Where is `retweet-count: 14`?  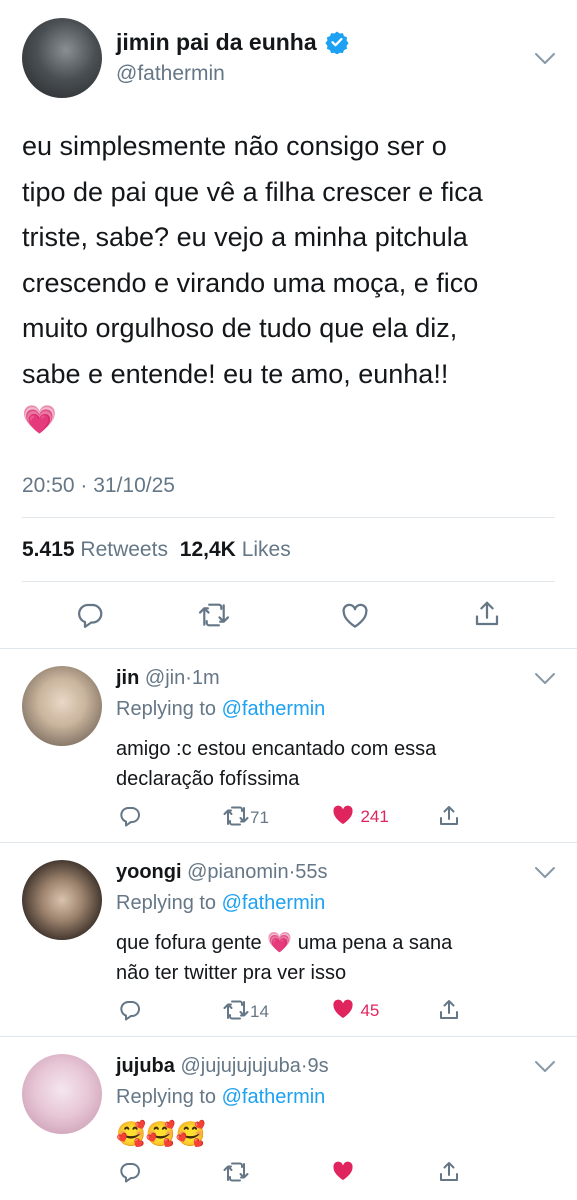 retweet-count: 14 is located at coordinates (259, 1011).